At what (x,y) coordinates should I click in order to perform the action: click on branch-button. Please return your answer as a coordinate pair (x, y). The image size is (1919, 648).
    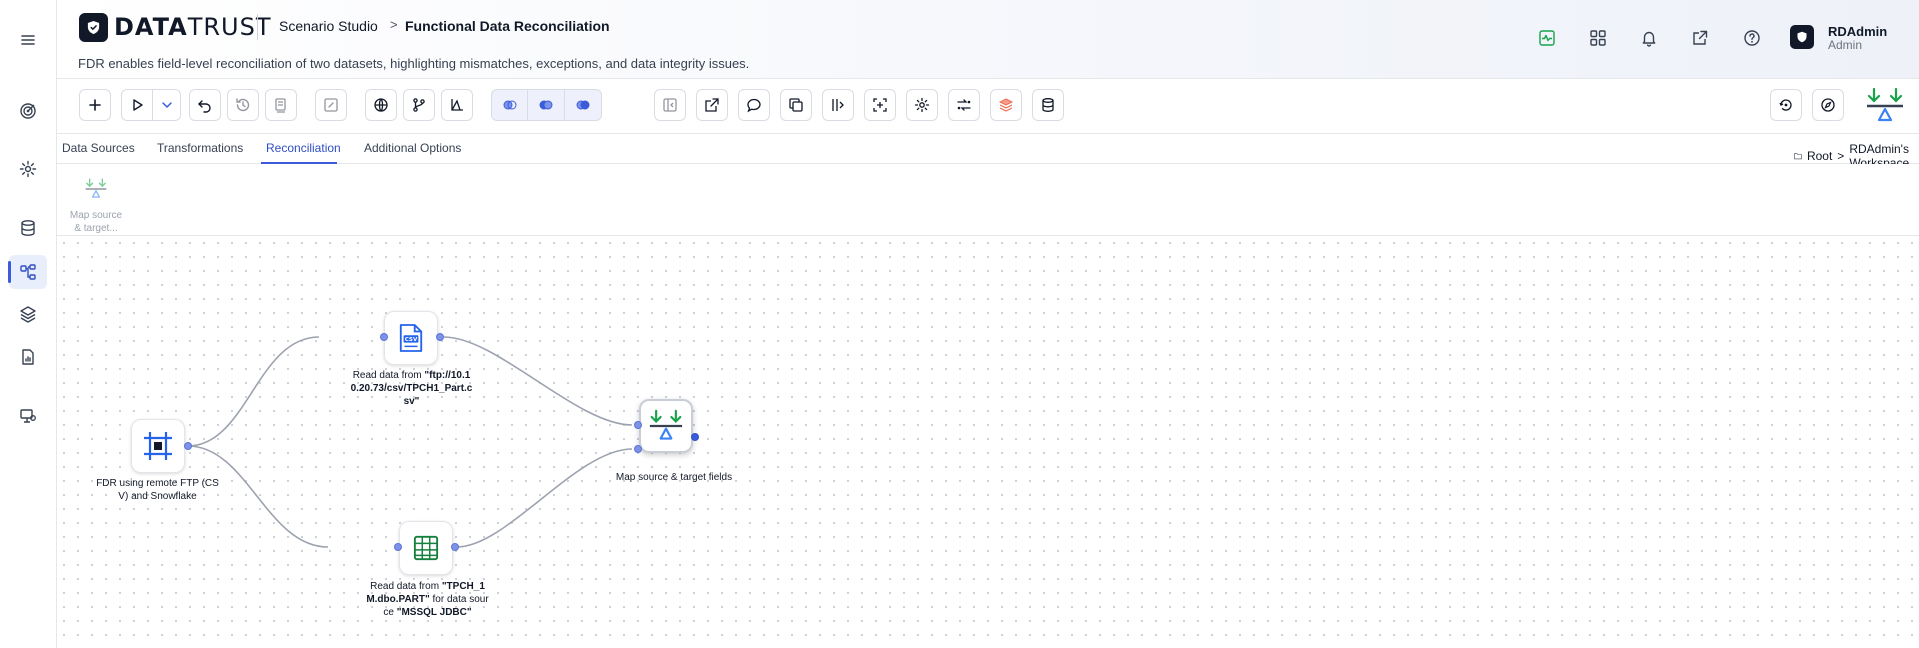
    Looking at the image, I should click on (419, 105).